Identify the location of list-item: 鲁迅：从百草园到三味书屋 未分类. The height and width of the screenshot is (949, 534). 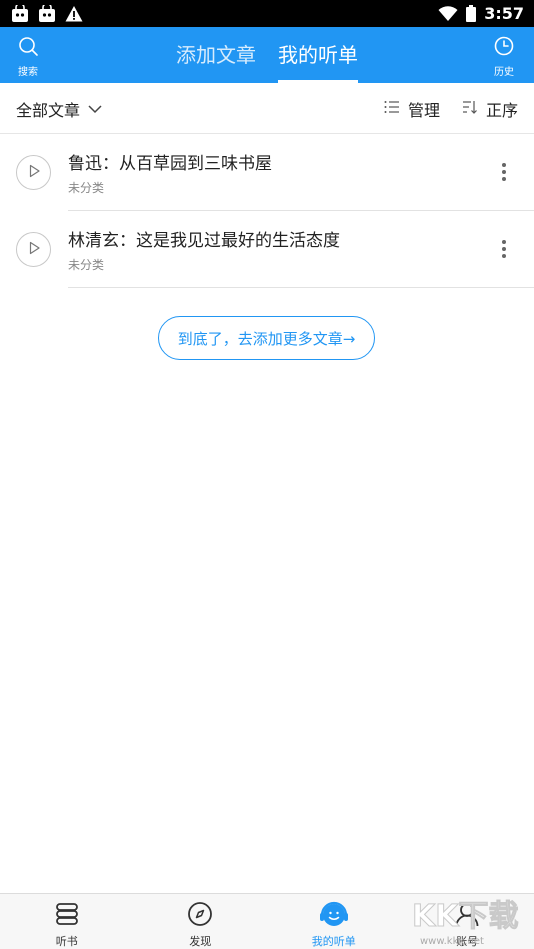
(267, 172).